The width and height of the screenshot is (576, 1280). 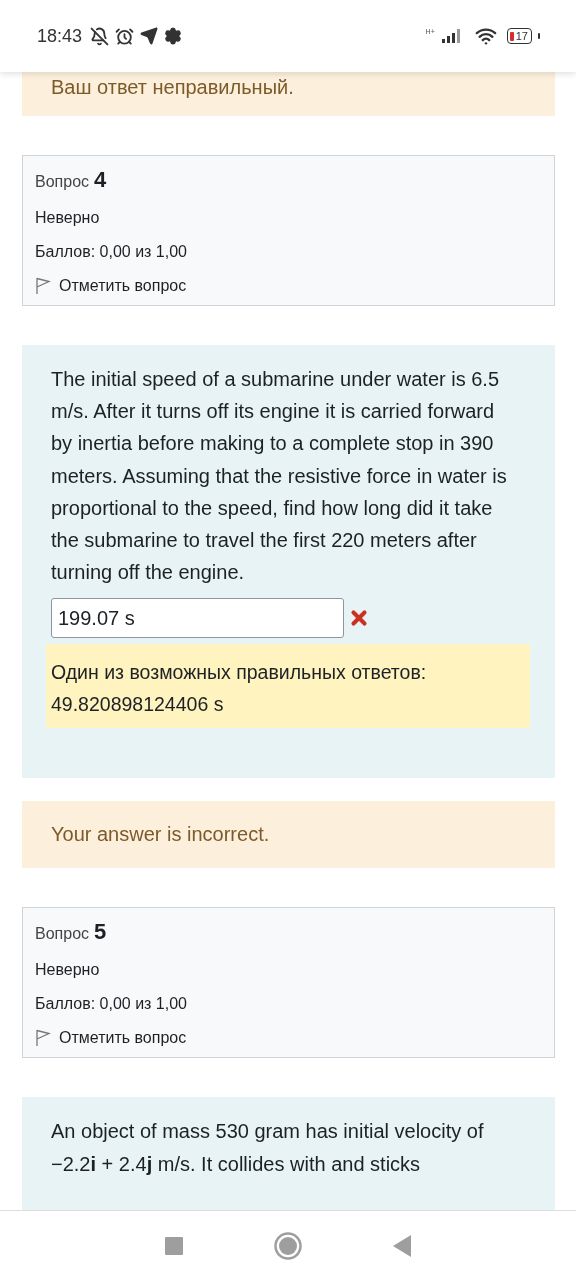 I want to click on gear-icon, so click(x=173, y=36).